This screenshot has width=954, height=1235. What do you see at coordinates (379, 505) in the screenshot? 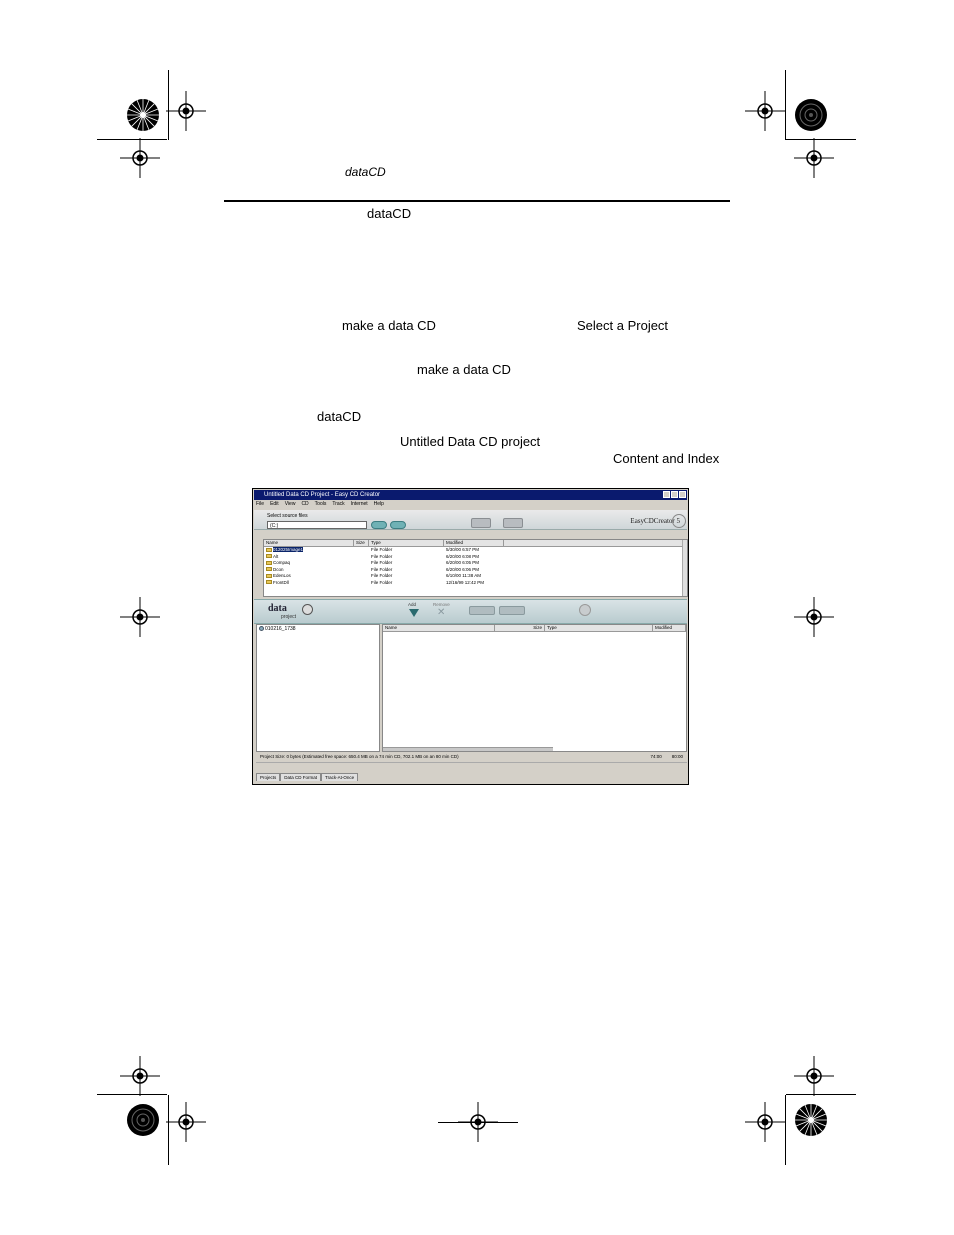
I see `menu-help: Help` at bounding box center [379, 505].